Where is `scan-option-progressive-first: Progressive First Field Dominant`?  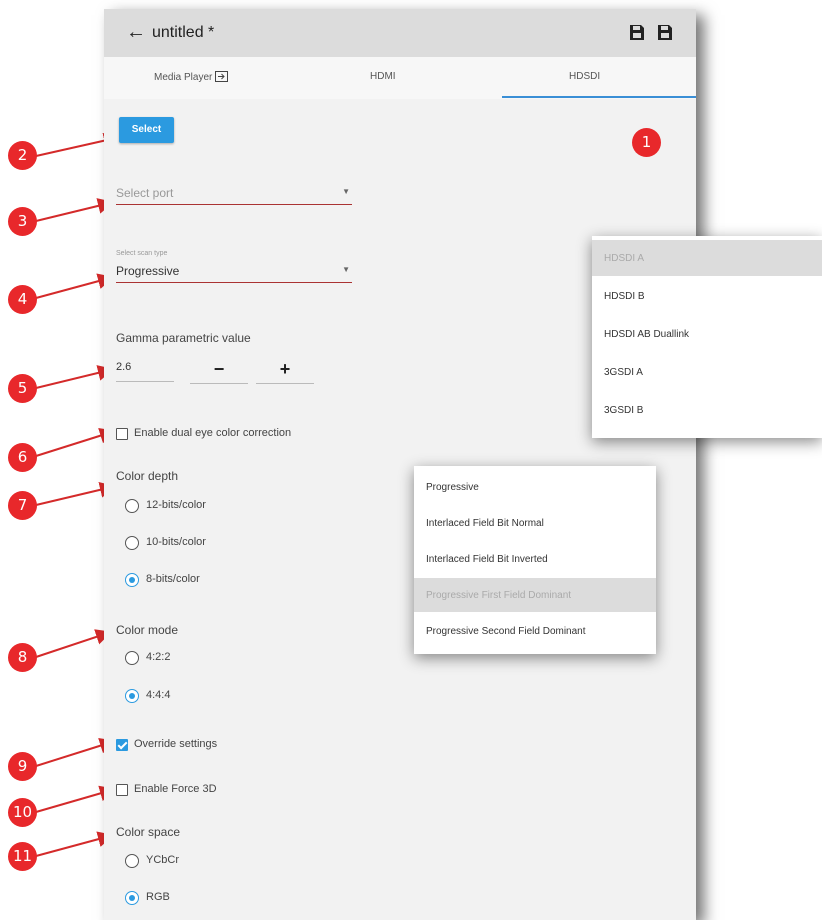
scan-option-progressive-first: Progressive First Field Dominant is located at coordinates (535, 595).